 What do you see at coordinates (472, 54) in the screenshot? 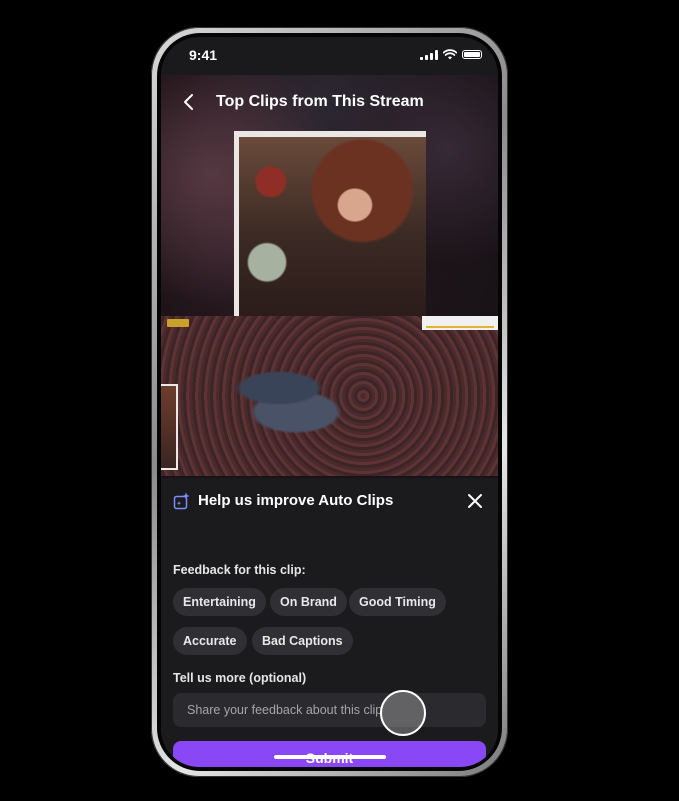
I see `battery-icon` at bounding box center [472, 54].